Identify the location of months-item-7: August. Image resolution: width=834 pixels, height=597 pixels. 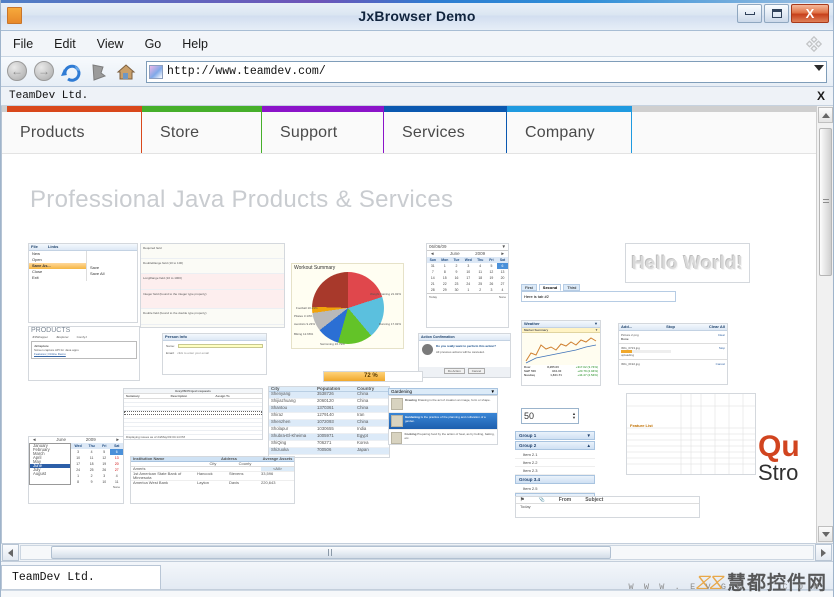
(50, 473).